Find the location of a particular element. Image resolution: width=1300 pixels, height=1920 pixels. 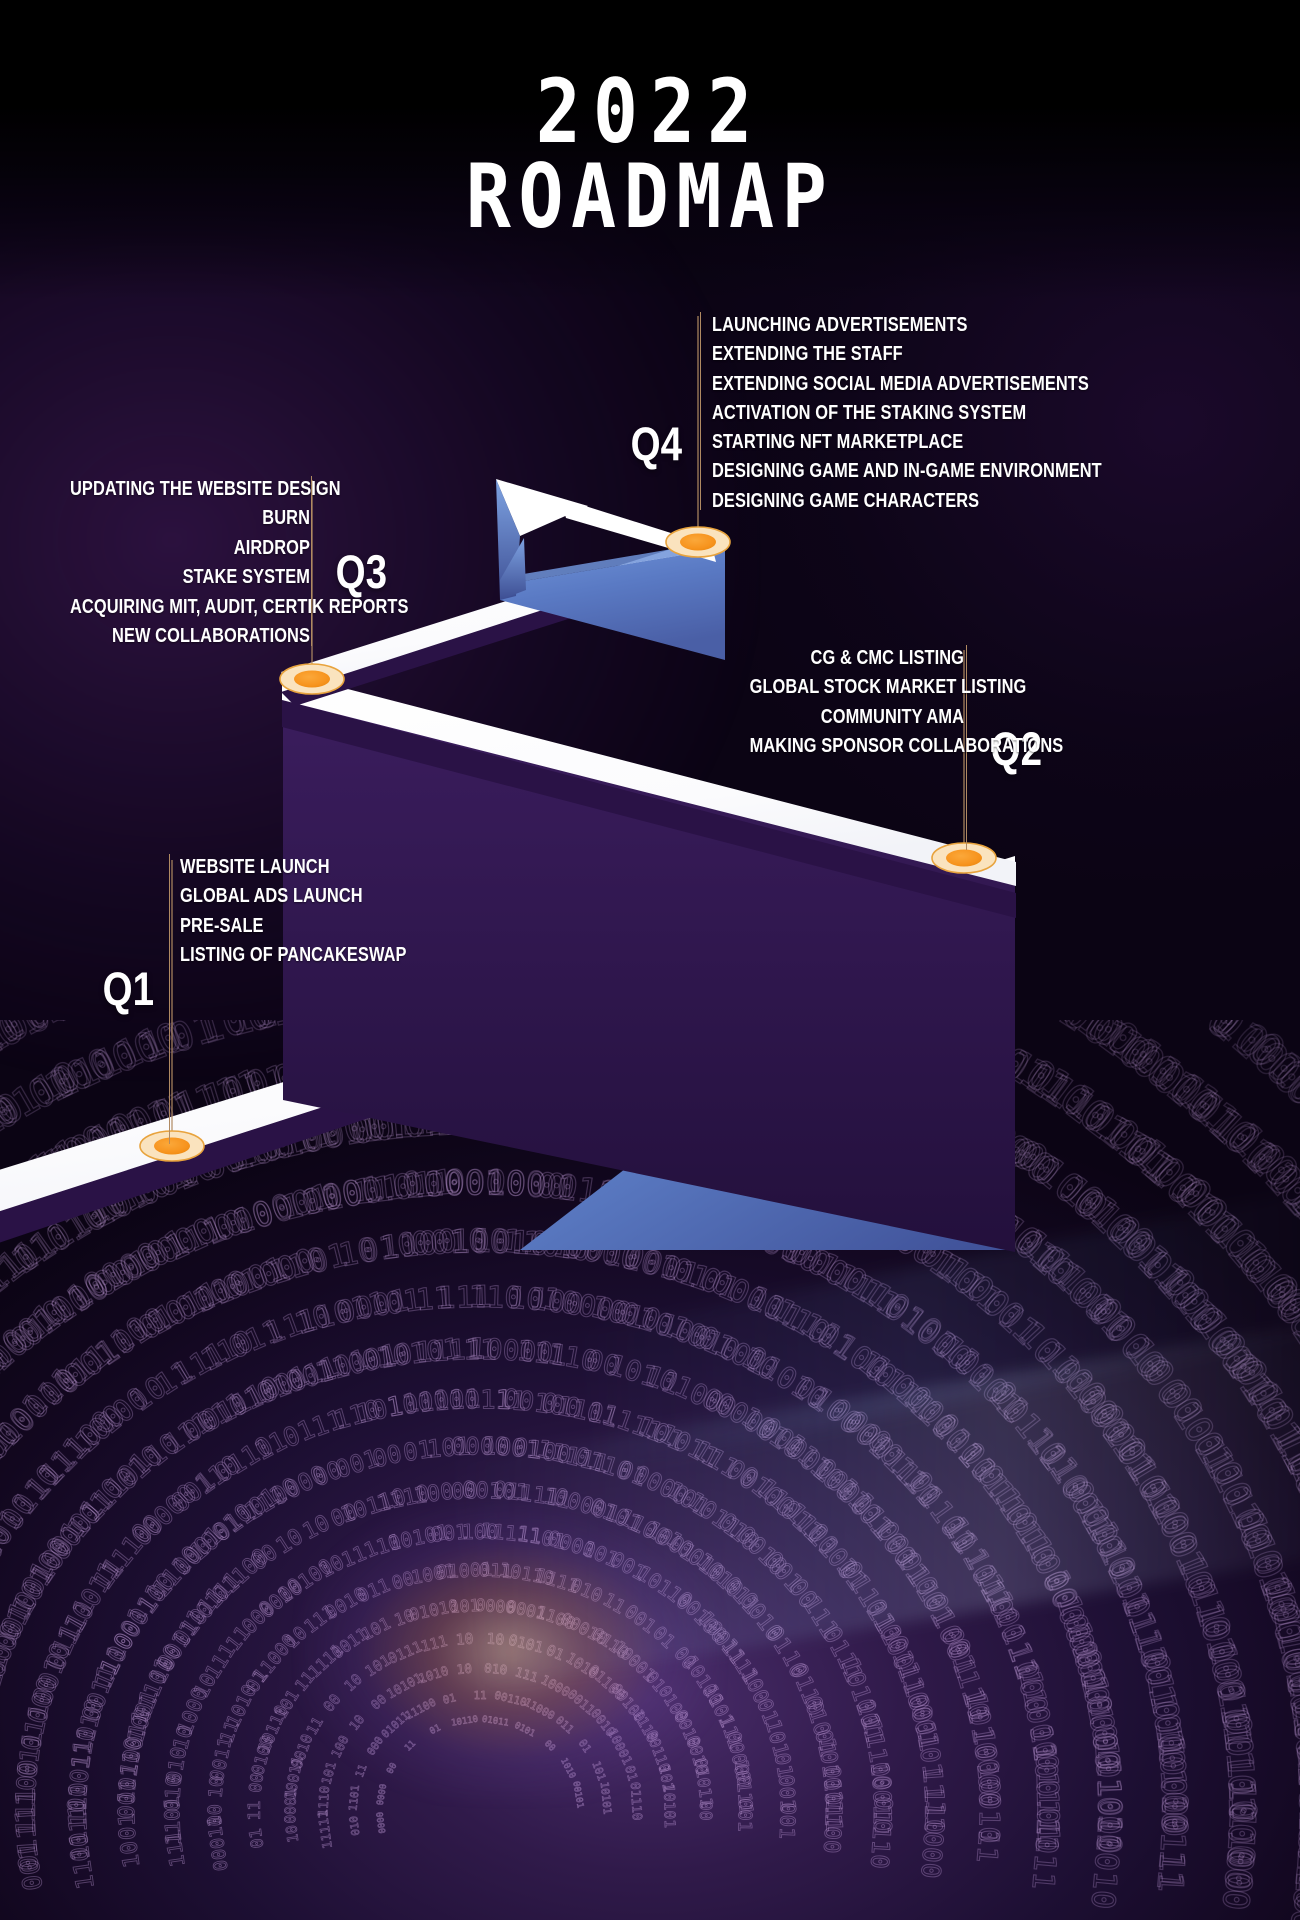

q2-item: COMMUNITY AMA is located at coordinates (892, 716).